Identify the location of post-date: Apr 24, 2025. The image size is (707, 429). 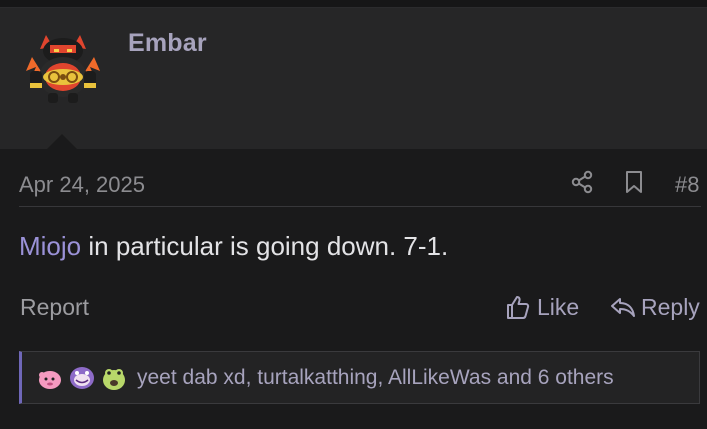
(82, 185).